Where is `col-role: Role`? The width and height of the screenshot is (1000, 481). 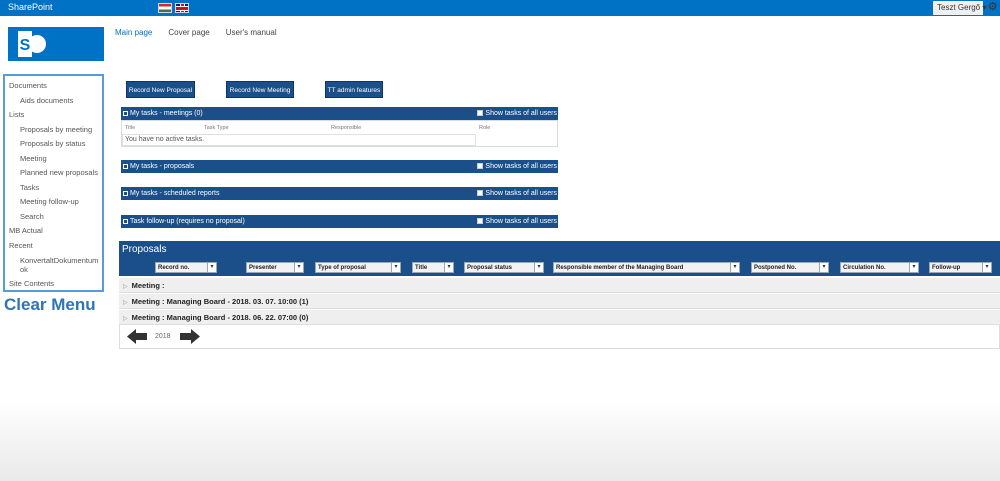 col-role: Role is located at coordinates (484, 128).